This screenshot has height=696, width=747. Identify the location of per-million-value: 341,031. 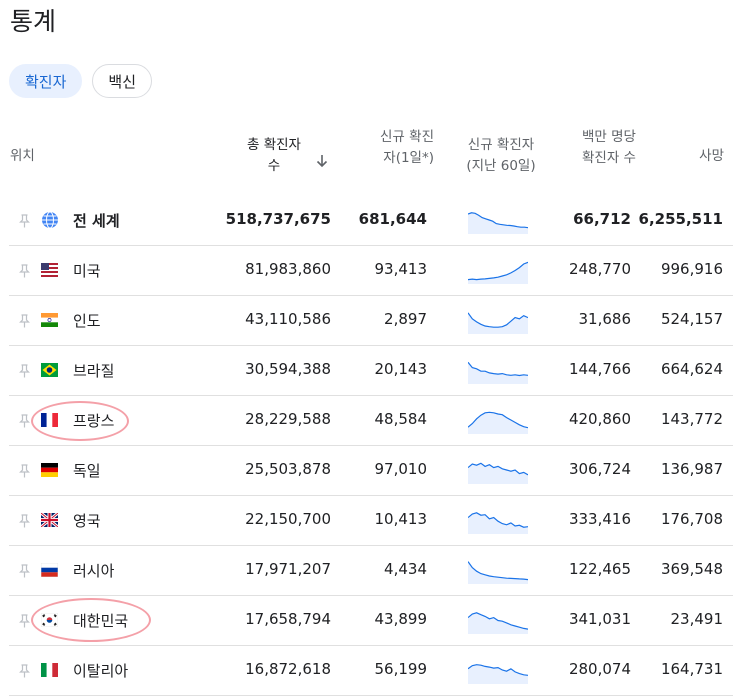
(599, 619).